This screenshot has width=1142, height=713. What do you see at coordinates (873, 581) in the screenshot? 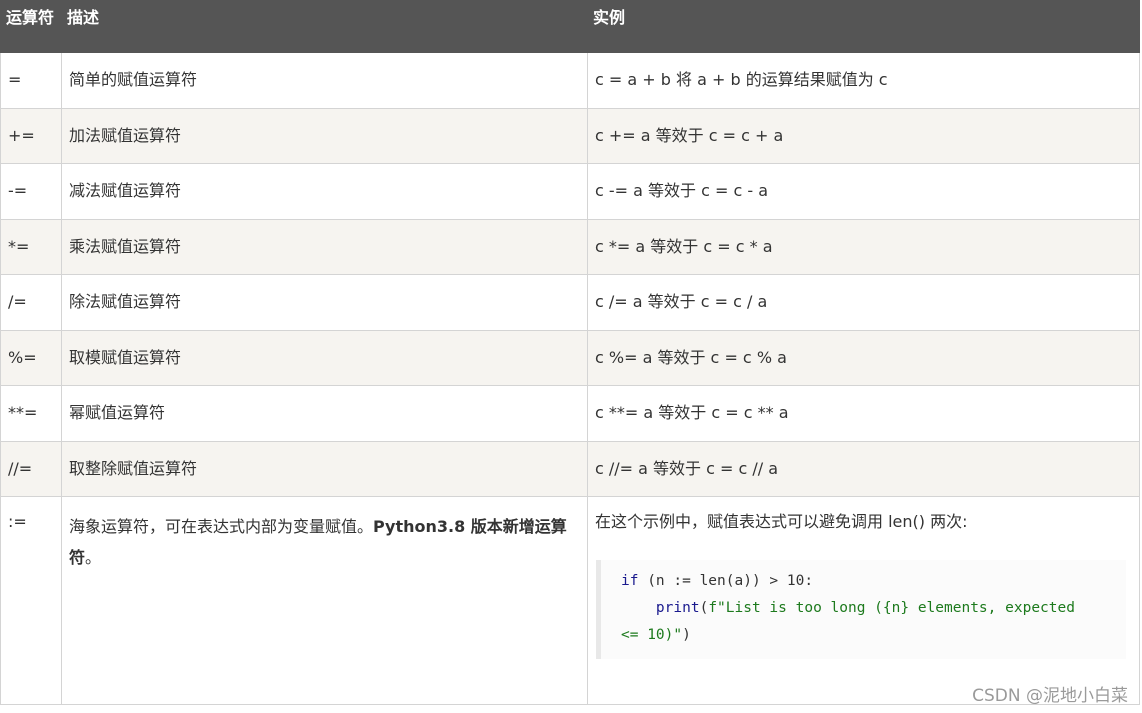
I see `code-line-1: if (n := len(a)) > 10:` at bounding box center [873, 581].